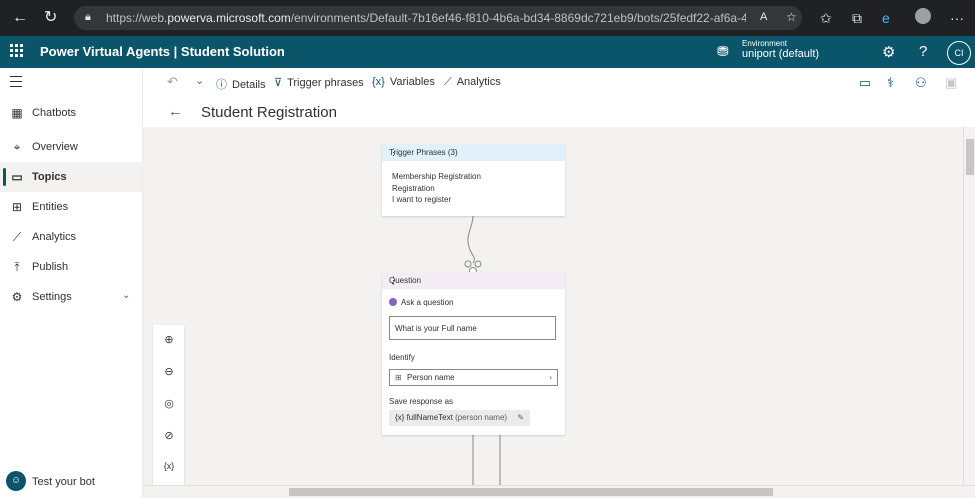 The image size is (975, 498). I want to click on analytics-label: Analytics, so click(478, 82).